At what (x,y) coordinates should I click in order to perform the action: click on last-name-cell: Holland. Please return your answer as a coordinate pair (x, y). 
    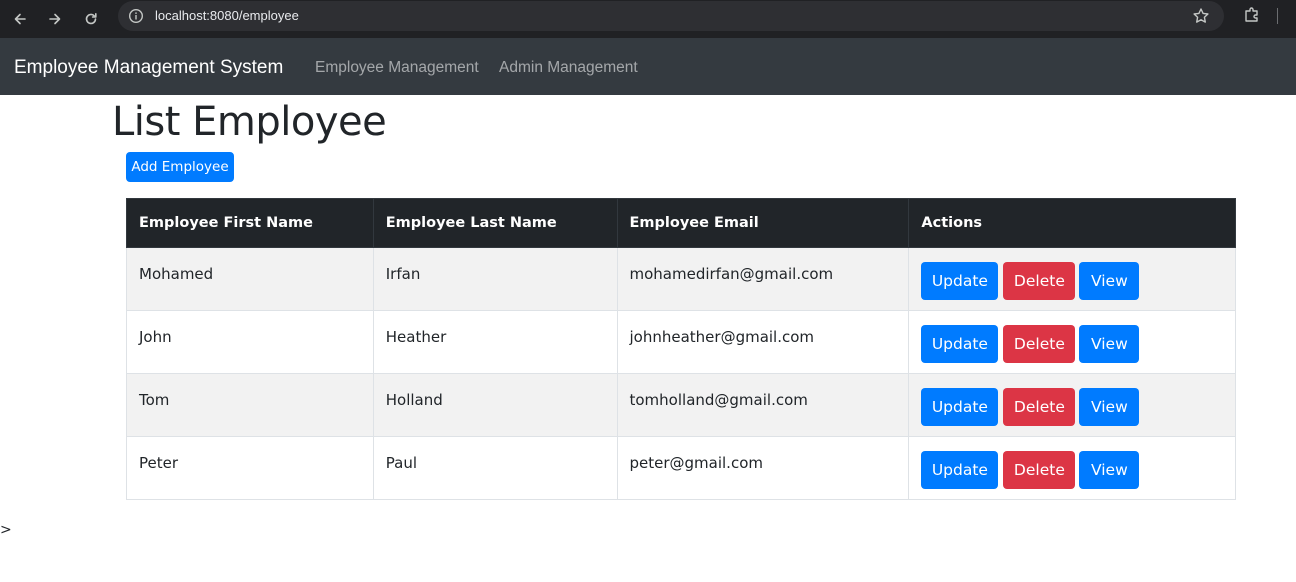
    Looking at the image, I should click on (495, 405).